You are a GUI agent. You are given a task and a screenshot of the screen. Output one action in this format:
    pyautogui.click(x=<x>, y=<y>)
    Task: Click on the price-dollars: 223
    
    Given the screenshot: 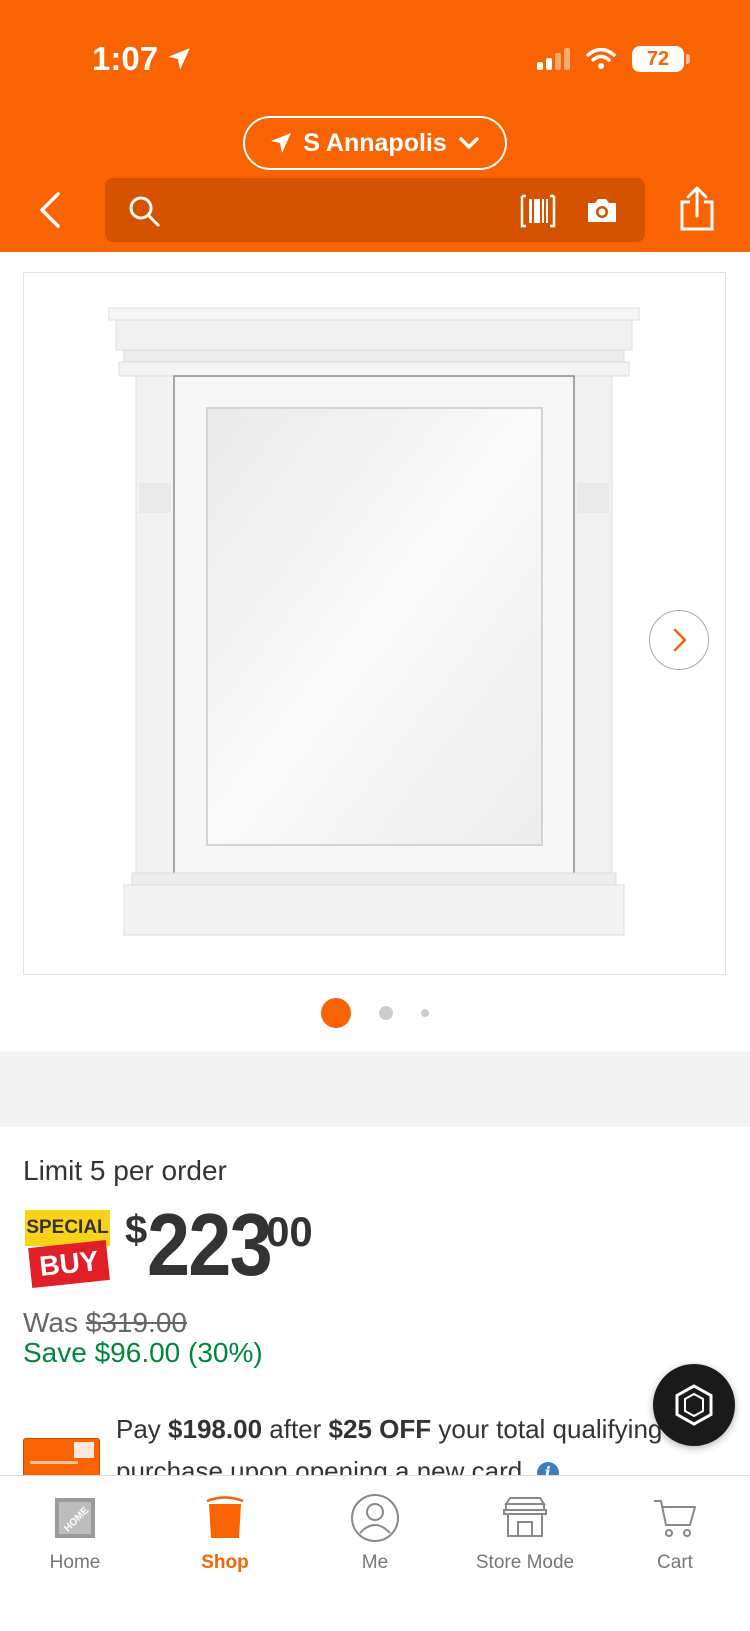 What is the action you would take?
    pyautogui.click(x=210, y=1244)
    